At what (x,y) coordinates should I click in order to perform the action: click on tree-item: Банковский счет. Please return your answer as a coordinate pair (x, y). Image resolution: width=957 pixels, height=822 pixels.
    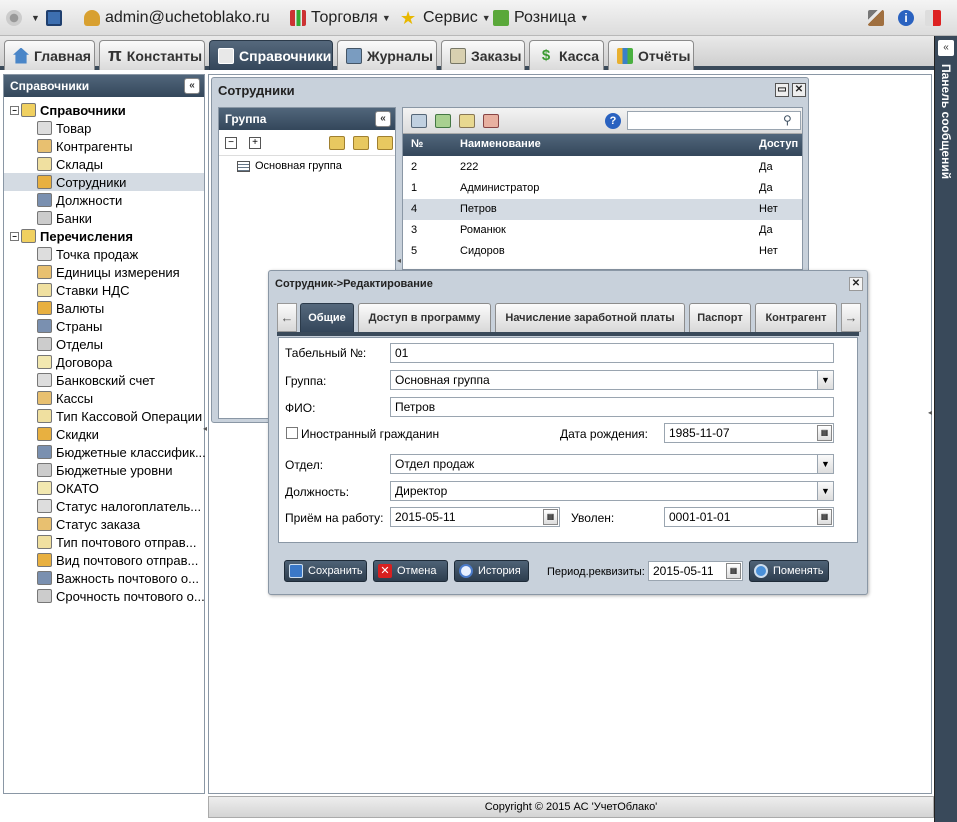
    Looking at the image, I should click on (104, 380).